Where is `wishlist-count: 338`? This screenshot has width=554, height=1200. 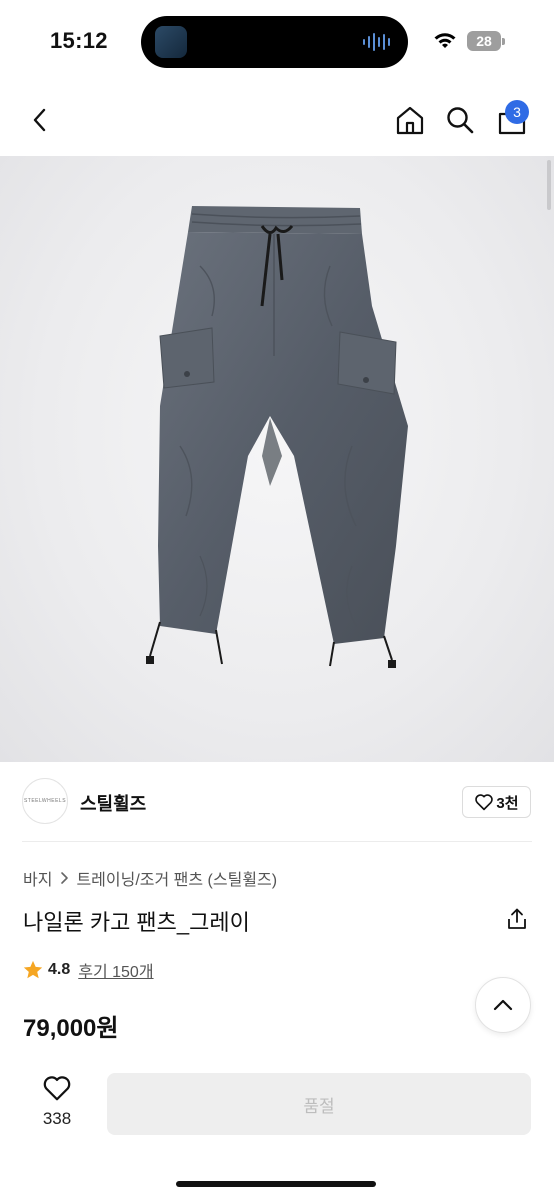
wishlist-count: 338 is located at coordinates (57, 1118).